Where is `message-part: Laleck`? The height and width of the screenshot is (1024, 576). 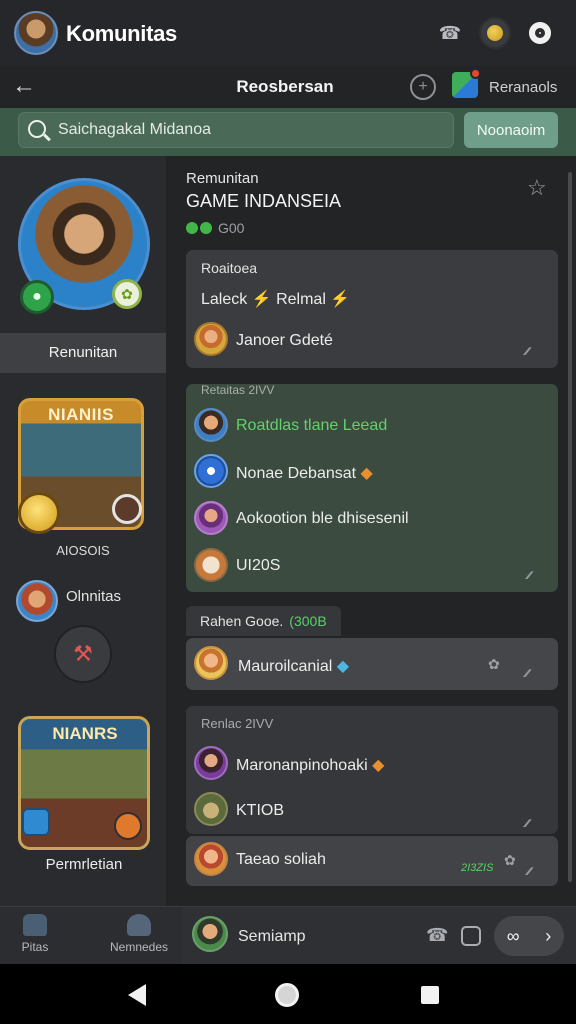
message-part: Laleck is located at coordinates (224, 299).